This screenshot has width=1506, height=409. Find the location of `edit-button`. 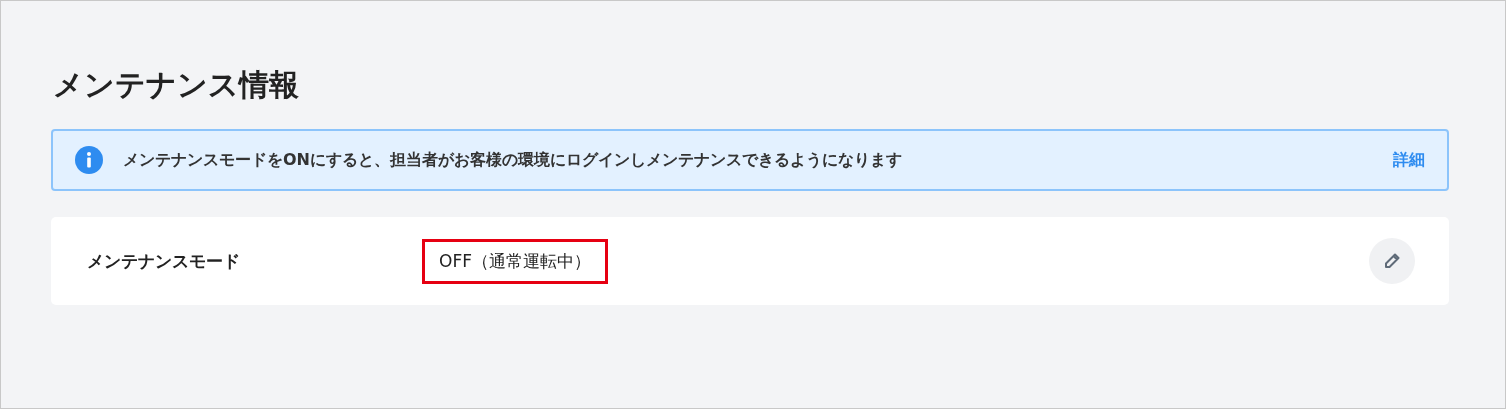

edit-button is located at coordinates (1392, 261).